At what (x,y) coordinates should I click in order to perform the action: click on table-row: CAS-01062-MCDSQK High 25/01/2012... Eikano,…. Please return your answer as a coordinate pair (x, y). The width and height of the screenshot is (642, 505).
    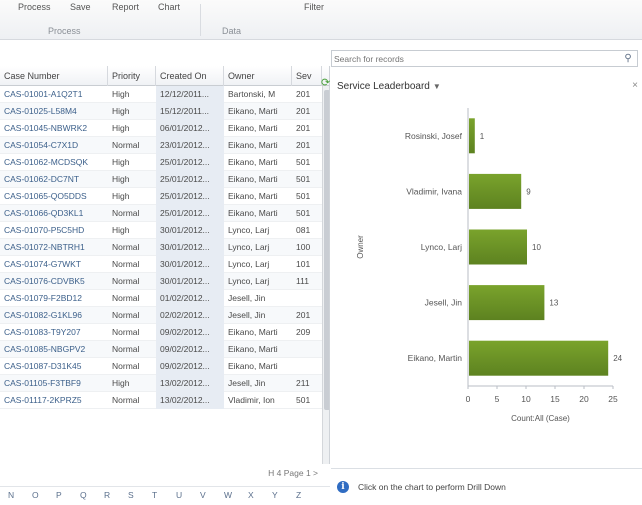
    Looking at the image, I should click on (161, 162).